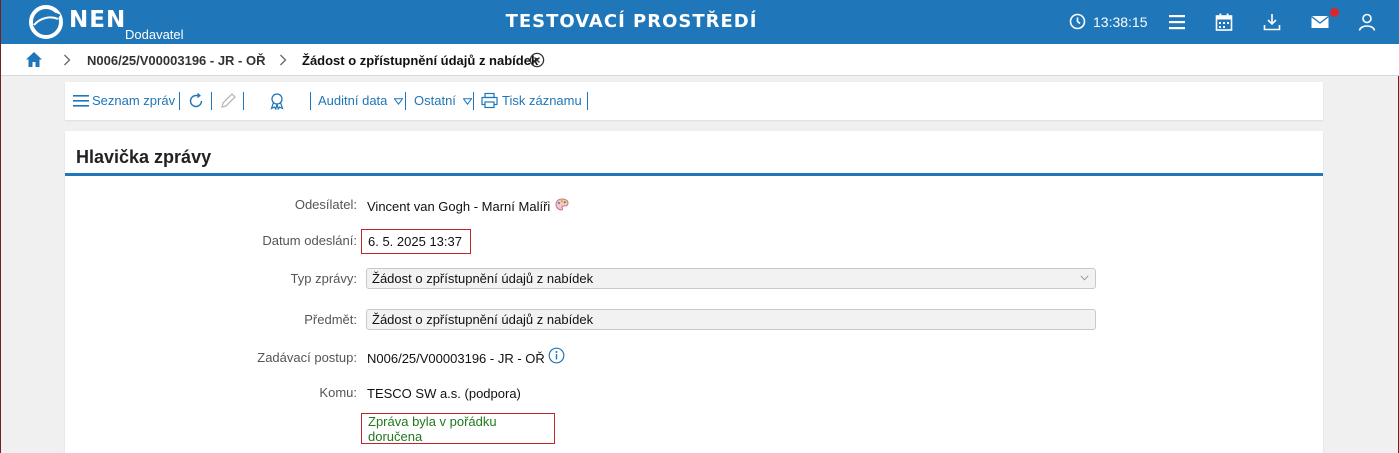 Image resolution: width=1399 pixels, height=453 pixels. Describe the element at coordinates (1077, 21) in the screenshot. I see `clock-icon` at that location.